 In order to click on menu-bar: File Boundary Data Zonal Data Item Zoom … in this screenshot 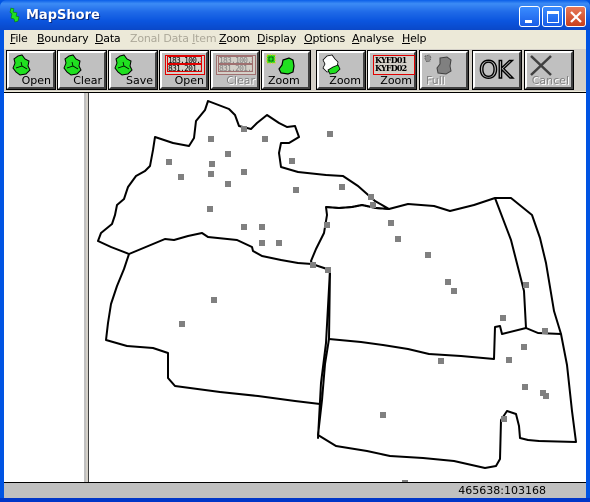, I will do `click(295, 39)`.